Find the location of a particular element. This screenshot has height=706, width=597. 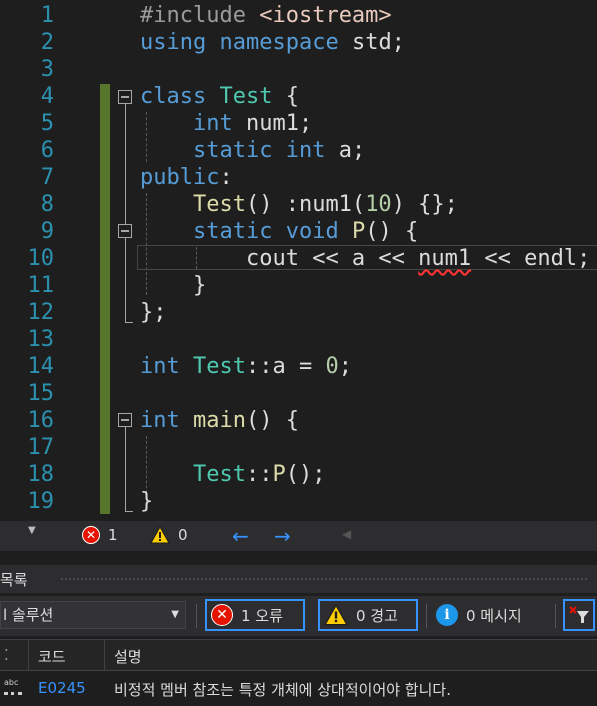

scroll-left-icon: ◀ is located at coordinates (346, 534).